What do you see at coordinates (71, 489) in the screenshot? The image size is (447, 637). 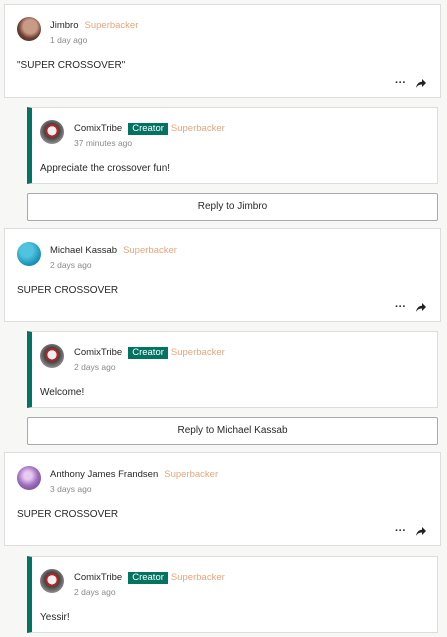 I see `timestamp: 3 days ago` at bounding box center [71, 489].